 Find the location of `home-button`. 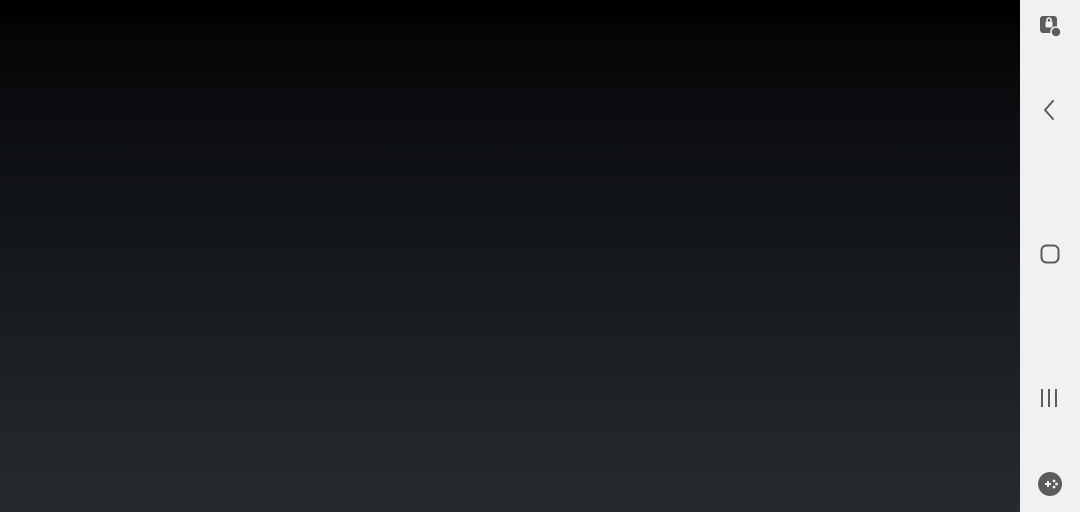

home-button is located at coordinates (1050, 254).